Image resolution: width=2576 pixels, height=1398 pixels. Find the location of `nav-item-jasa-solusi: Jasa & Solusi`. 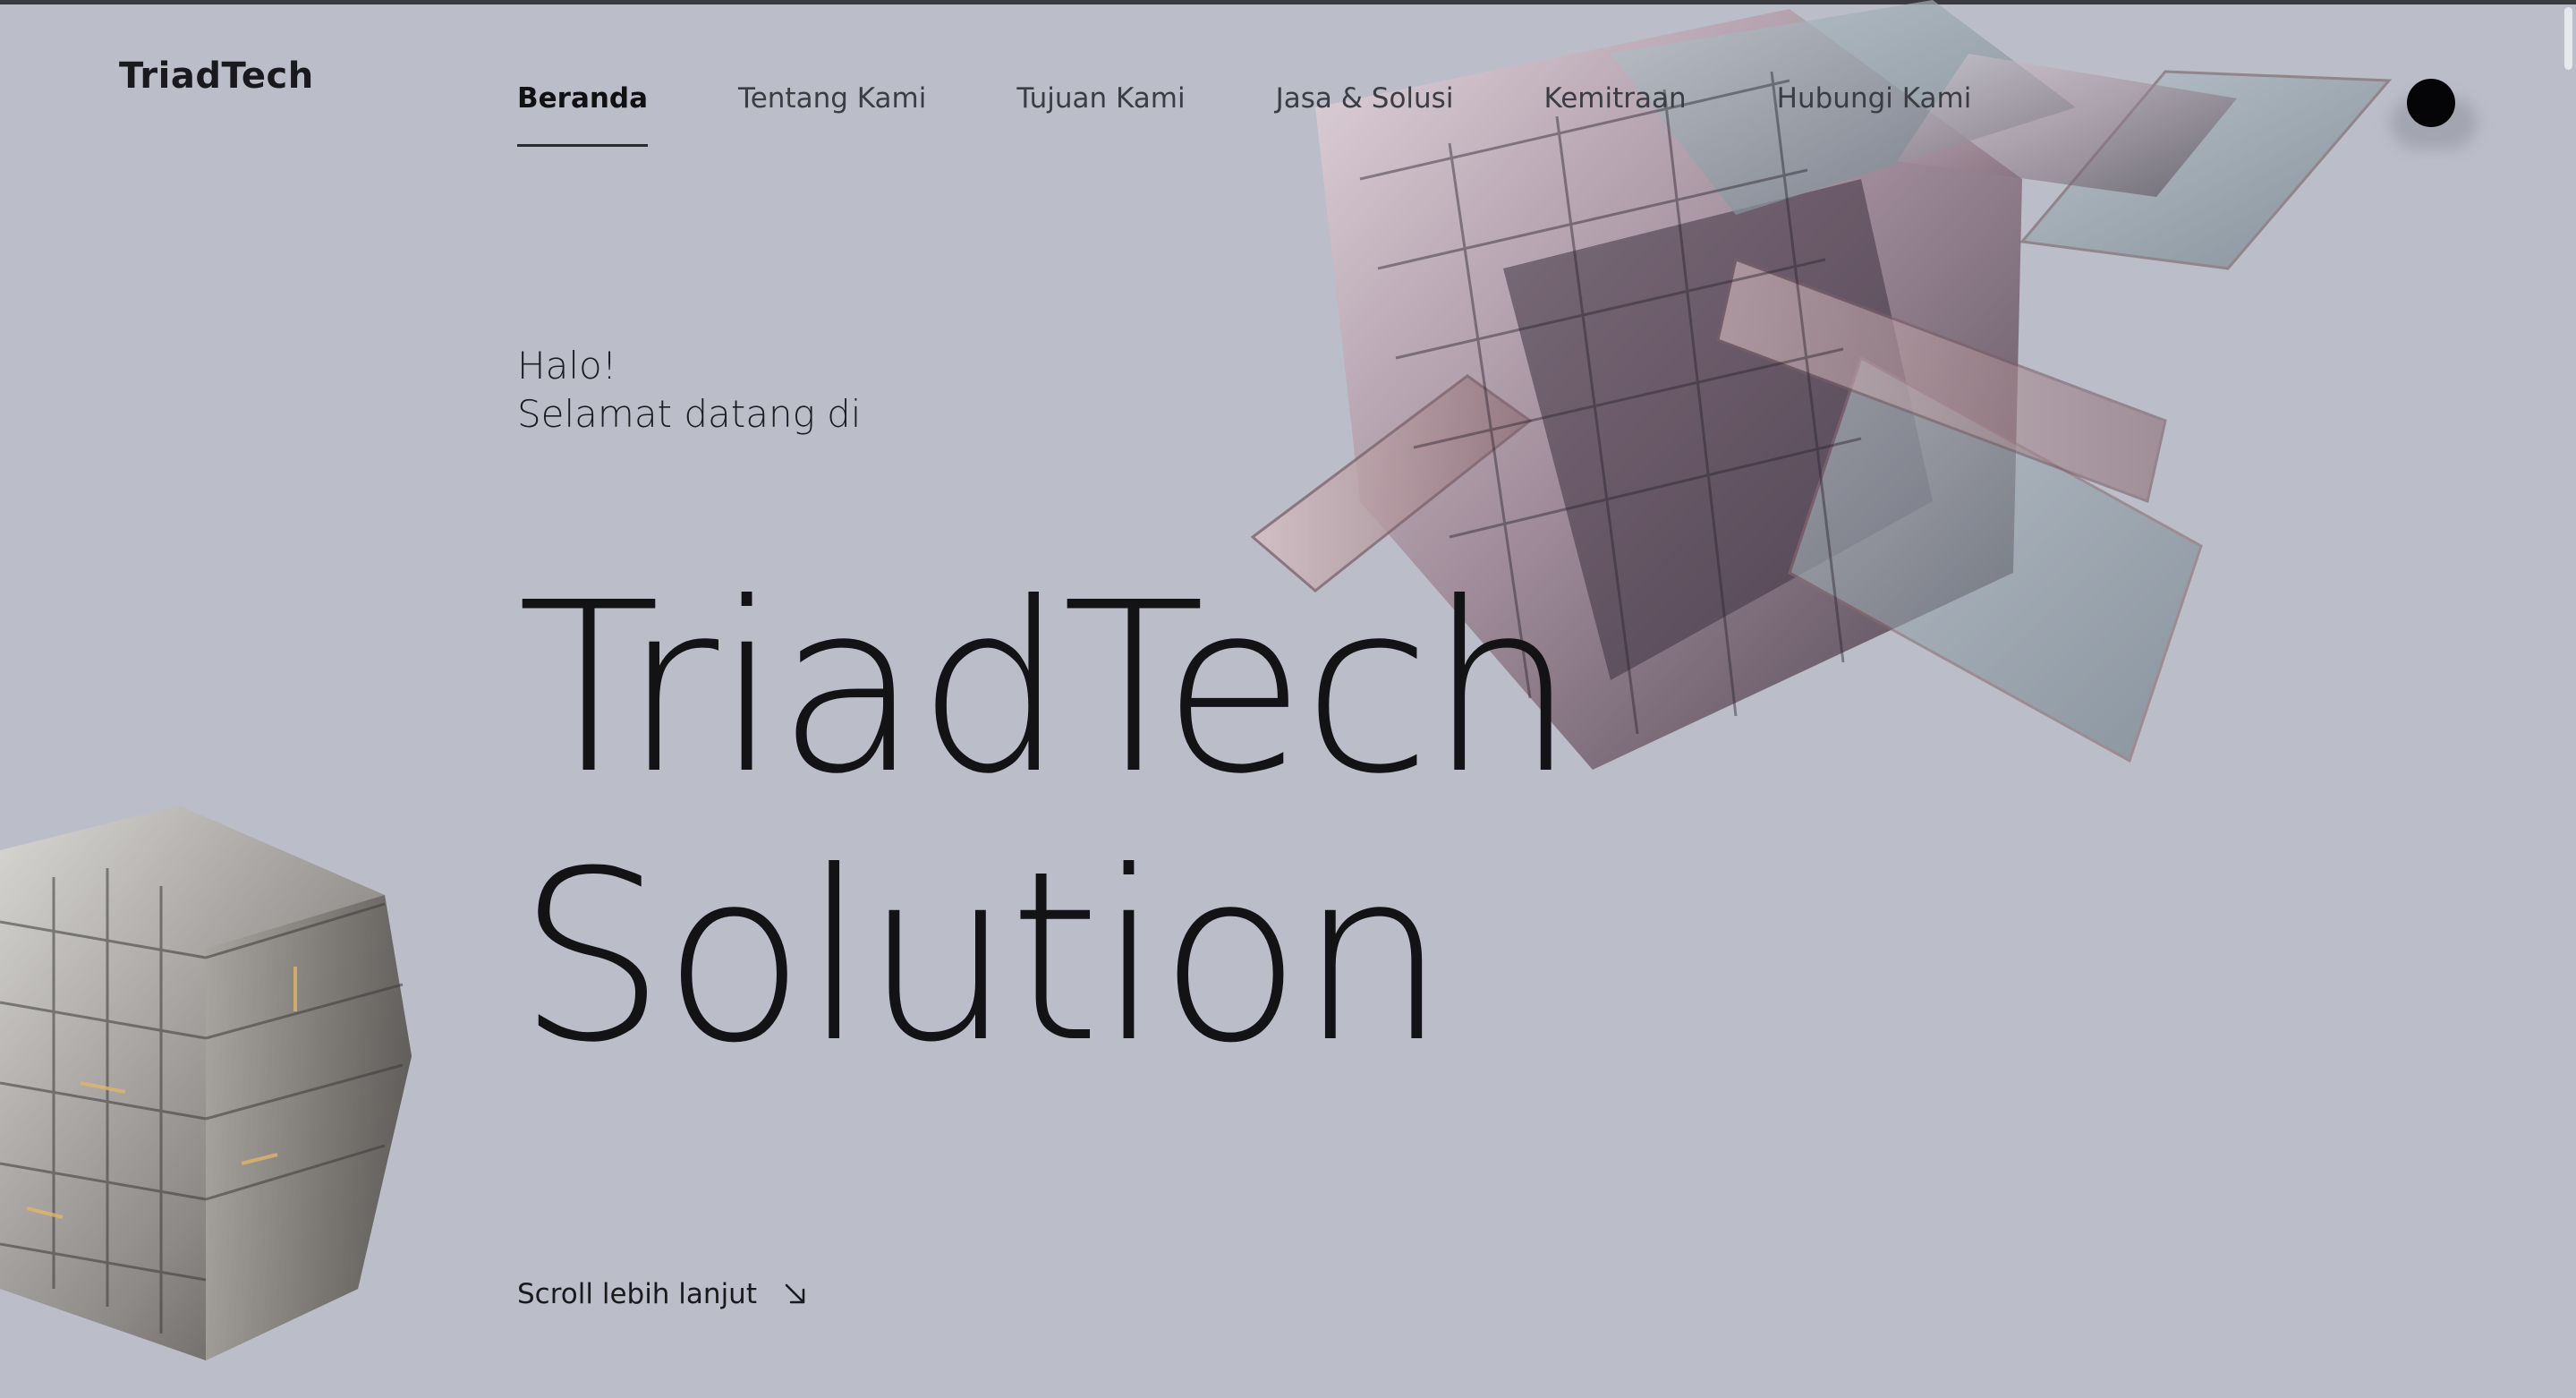

nav-item-jasa-solusi: Jasa & Solusi is located at coordinates (1365, 98).